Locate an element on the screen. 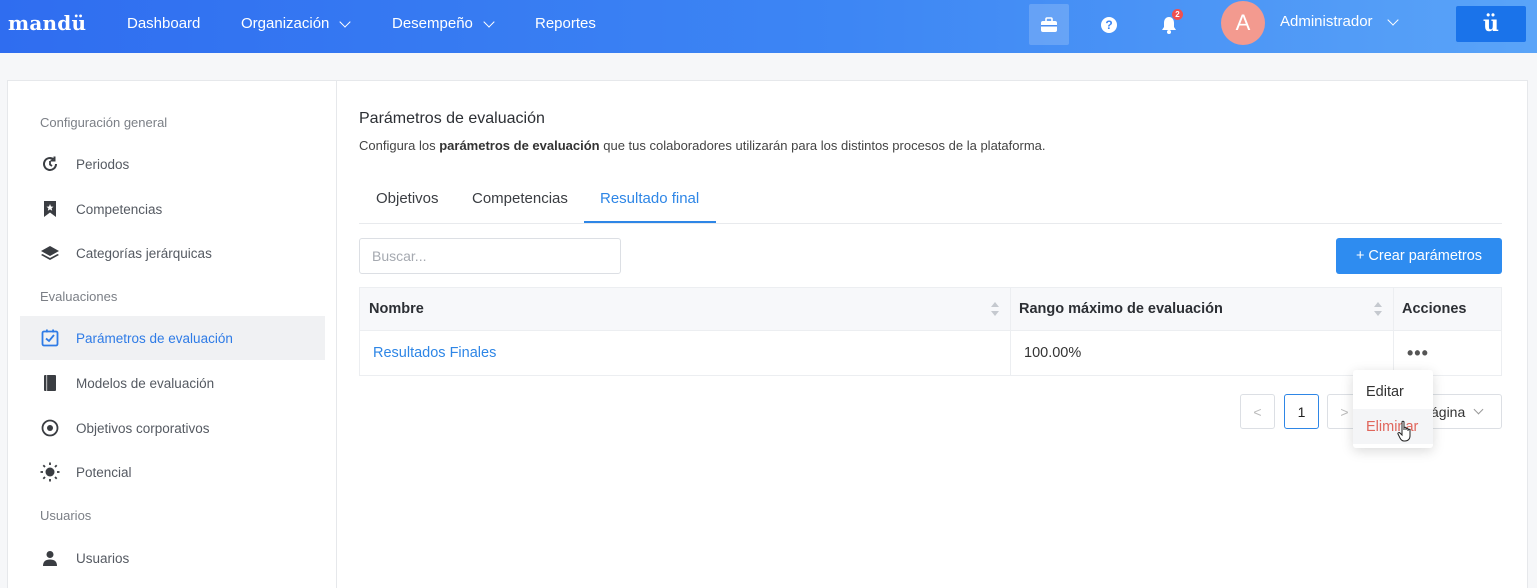  sidebar-item-modelos: Modelos de evaluación is located at coordinates (172, 383).